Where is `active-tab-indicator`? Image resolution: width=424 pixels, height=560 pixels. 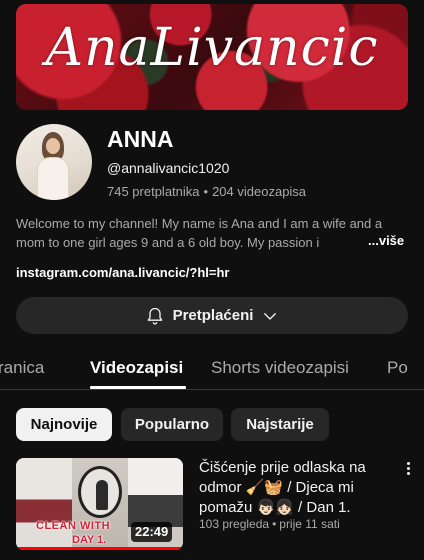 active-tab-indicator is located at coordinates (138, 387).